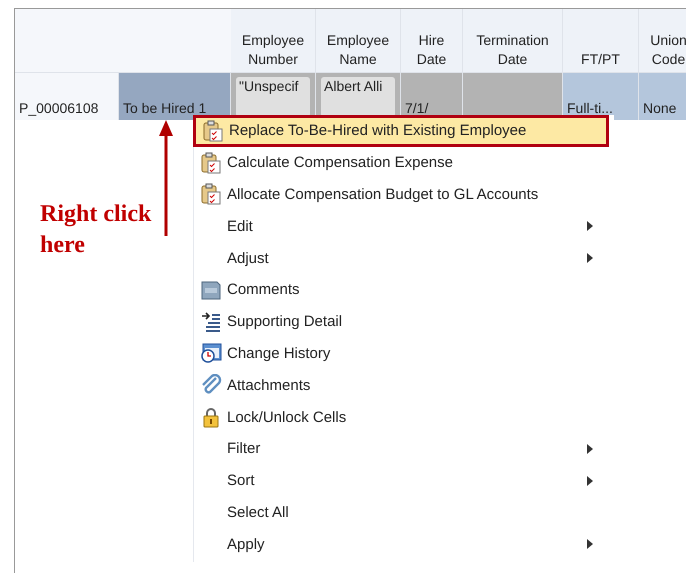 This screenshot has height=573, width=686. I want to click on annotation-text: Right click here, so click(96, 230).